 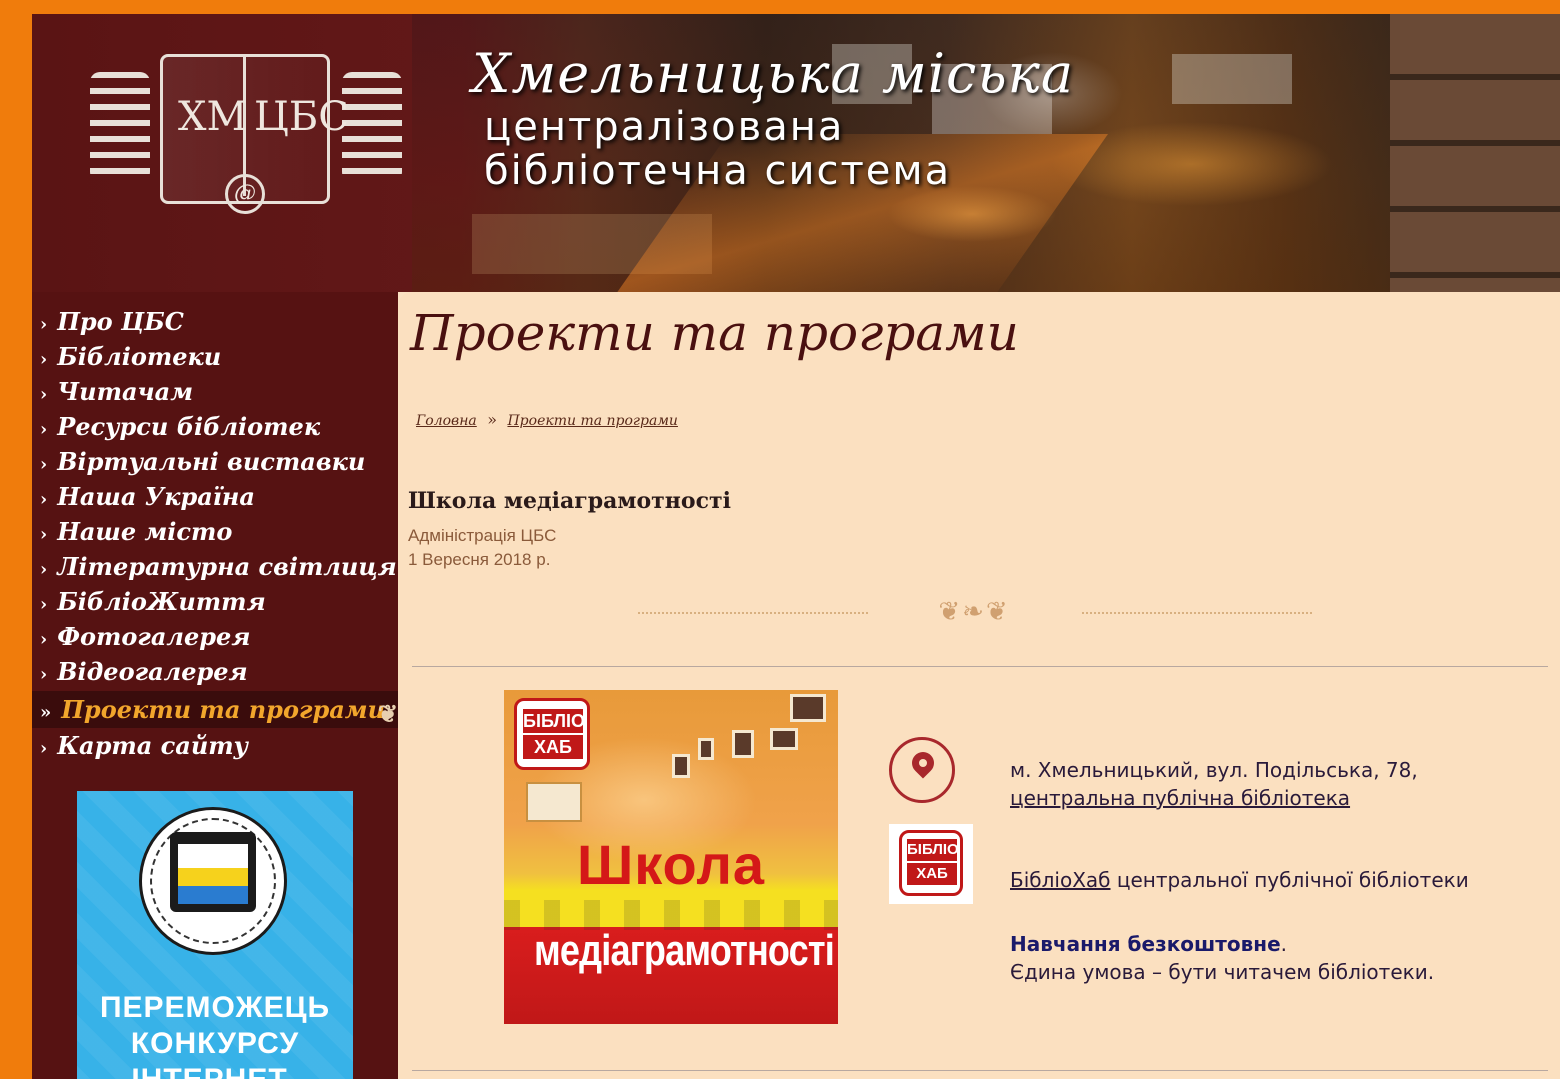 I want to click on sidebar-item: › БібліоЖиття, so click(x=215, y=601).